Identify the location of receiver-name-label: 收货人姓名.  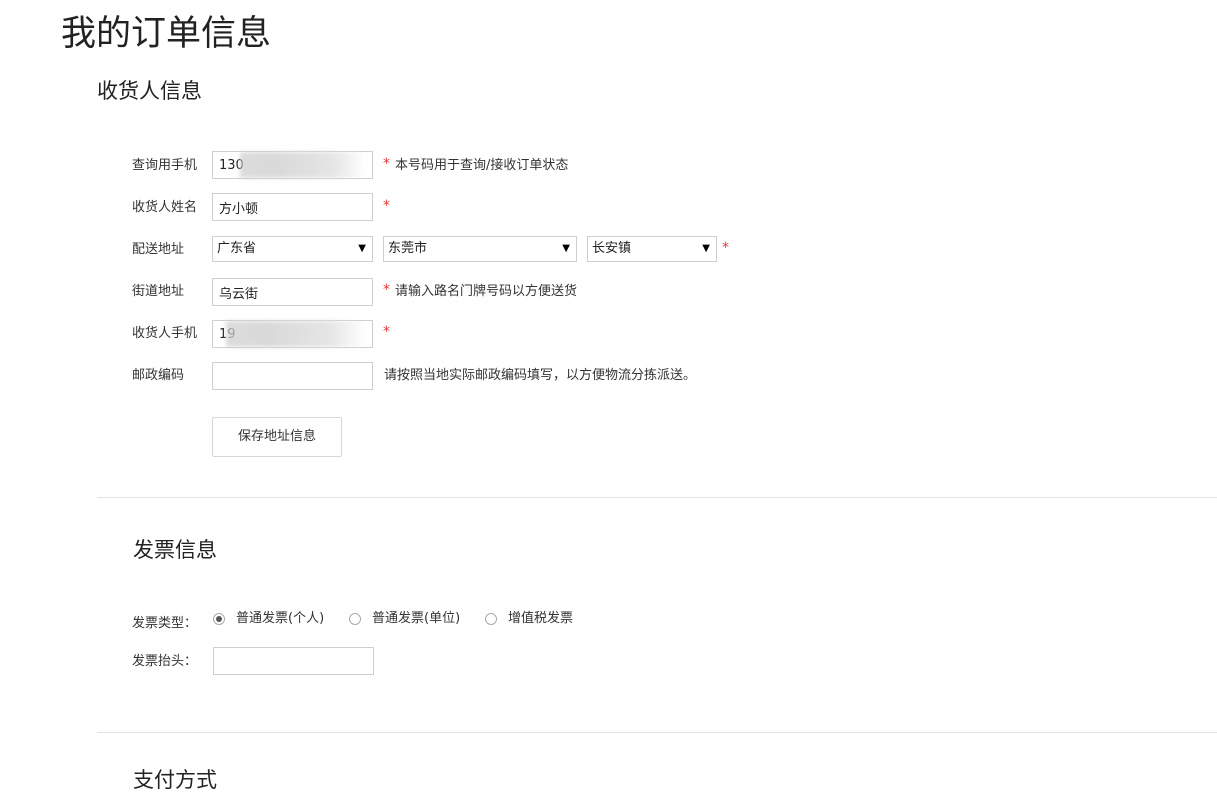
(165, 207).